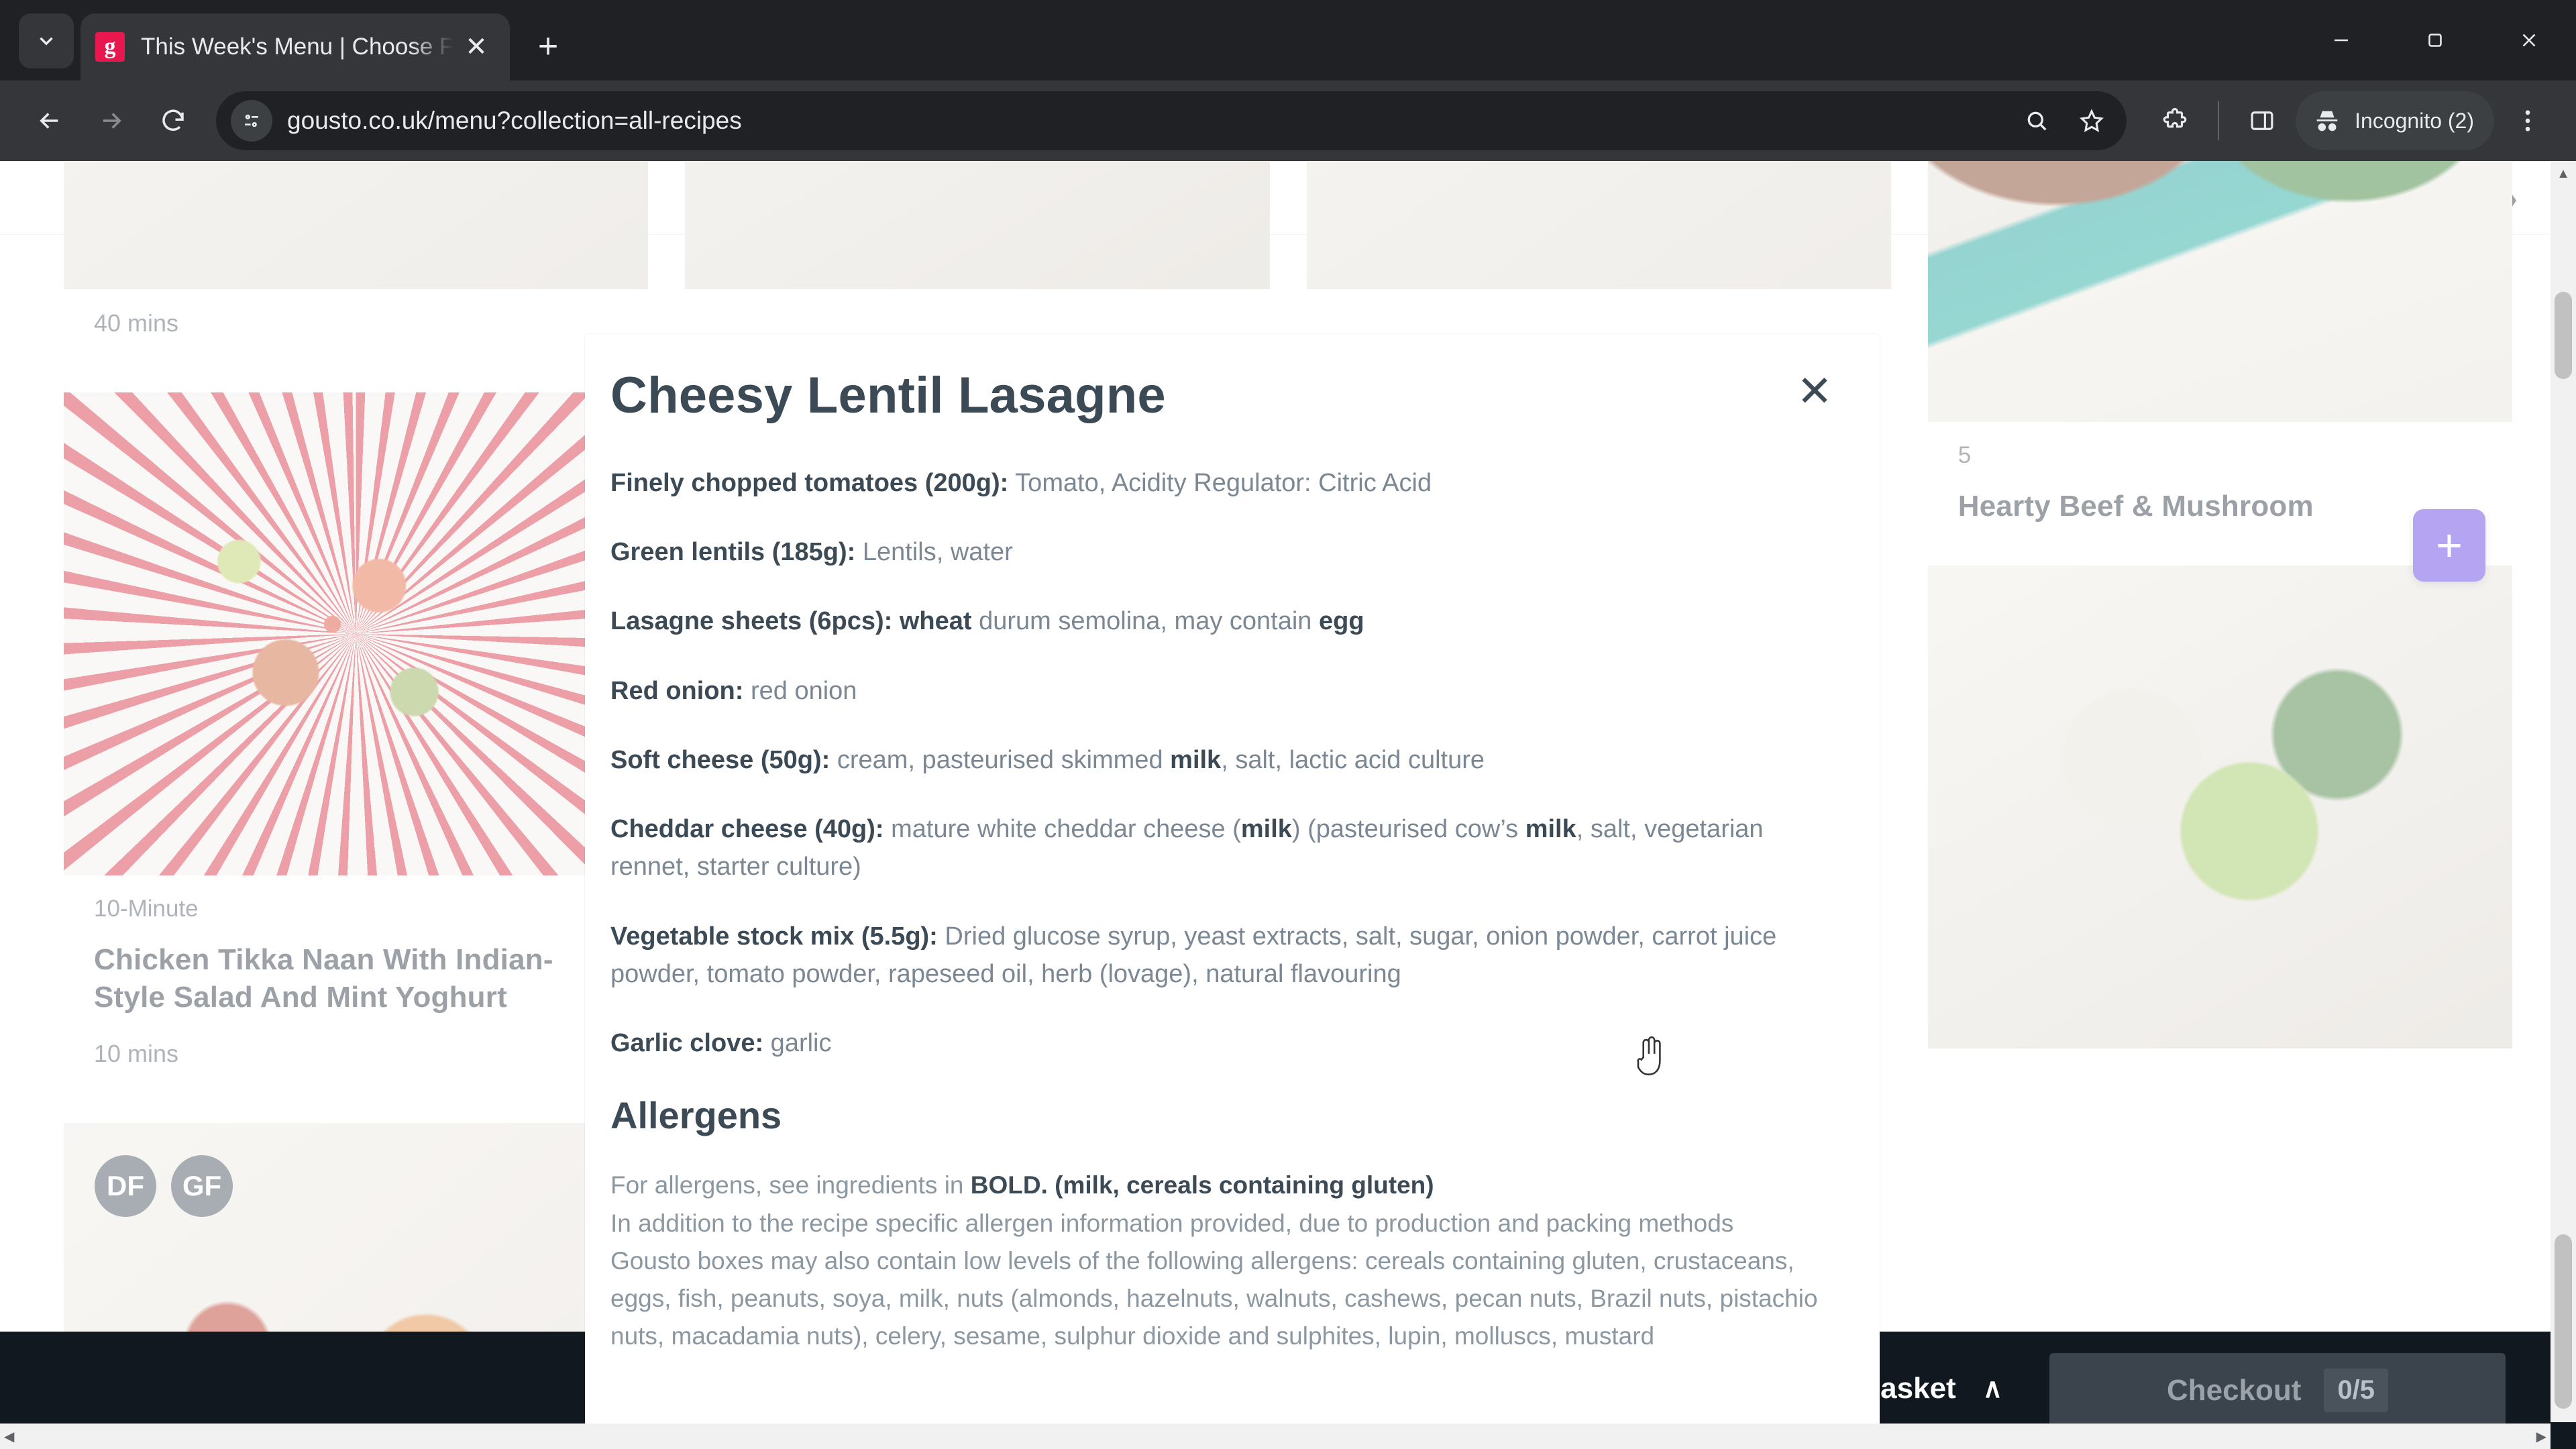 The image size is (2576, 1449). What do you see at coordinates (774, 936) in the screenshot?
I see `ingredient-name: Vegetable stock mix (5.5g):` at bounding box center [774, 936].